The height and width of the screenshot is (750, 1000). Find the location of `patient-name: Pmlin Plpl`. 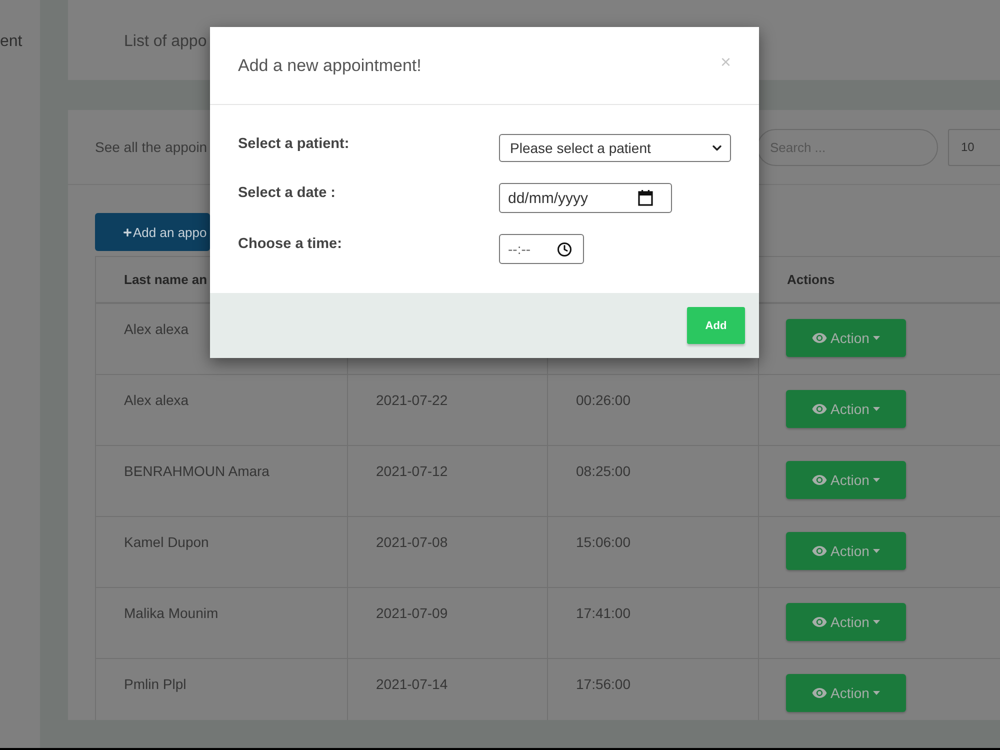

patient-name: Pmlin Plpl is located at coordinates (155, 684).